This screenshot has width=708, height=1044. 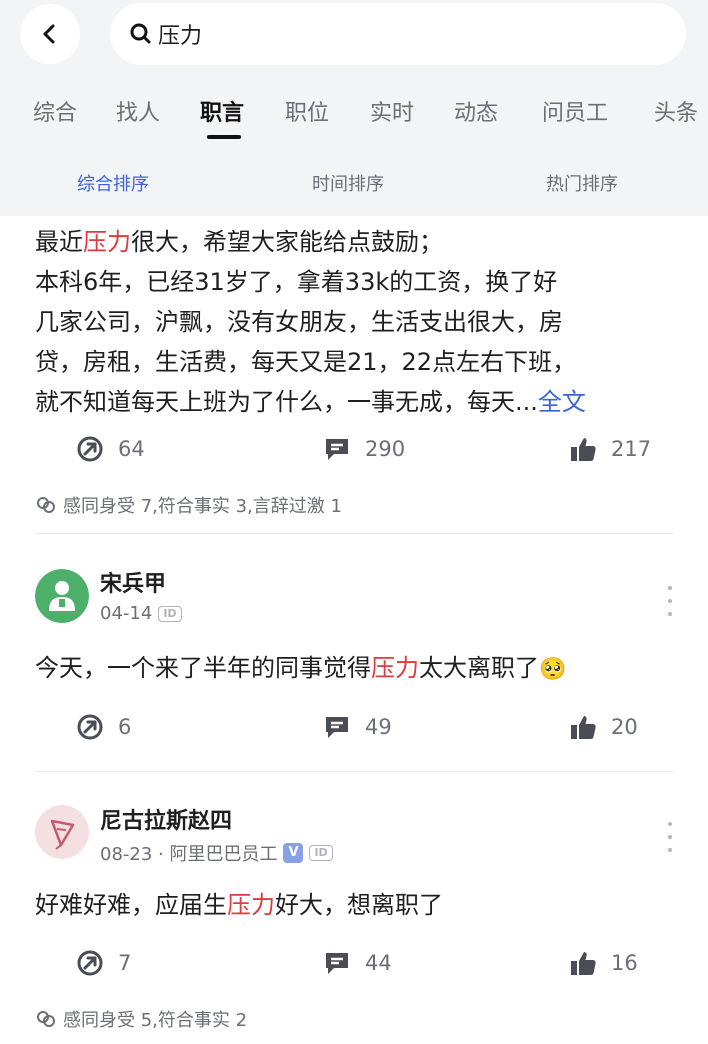 What do you see at coordinates (126, 613) in the screenshot?
I see `post-date: 04-14` at bounding box center [126, 613].